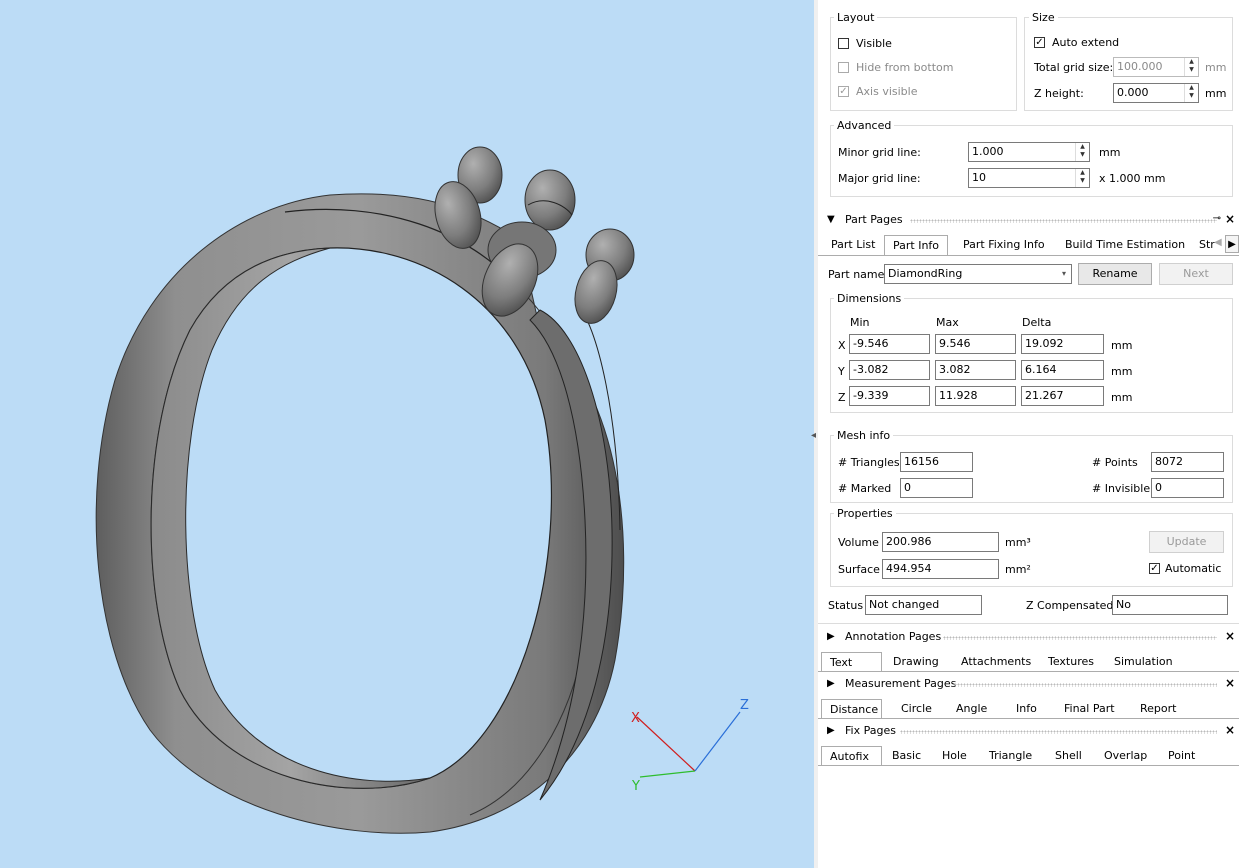 The height and width of the screenshot is (868, 1239). Describe the element at coordinates (889, 370) in the screenshot. I see `dim-y-min: -3.082` at that location.